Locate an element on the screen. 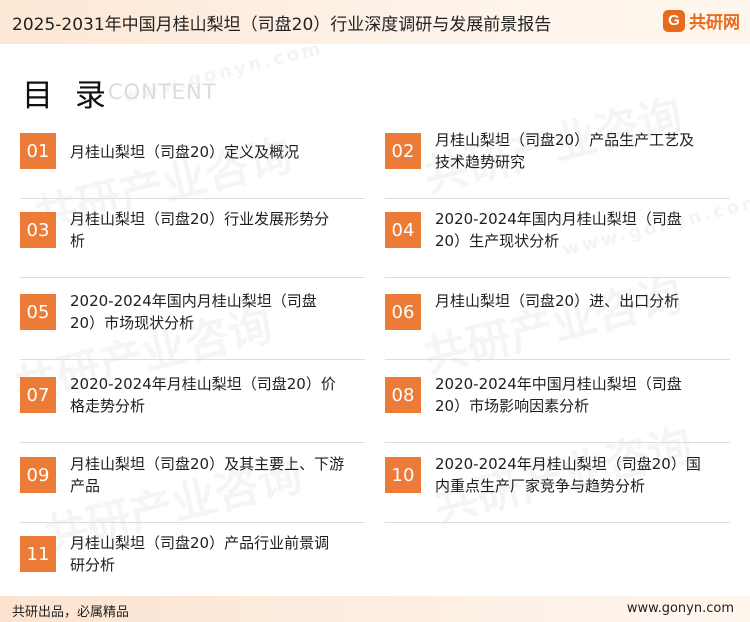 The image size is (750, 622). toc-item: 03 月桂山梨坦（司盘20）行业发展形势分析 is located at coordinates (192, 244).